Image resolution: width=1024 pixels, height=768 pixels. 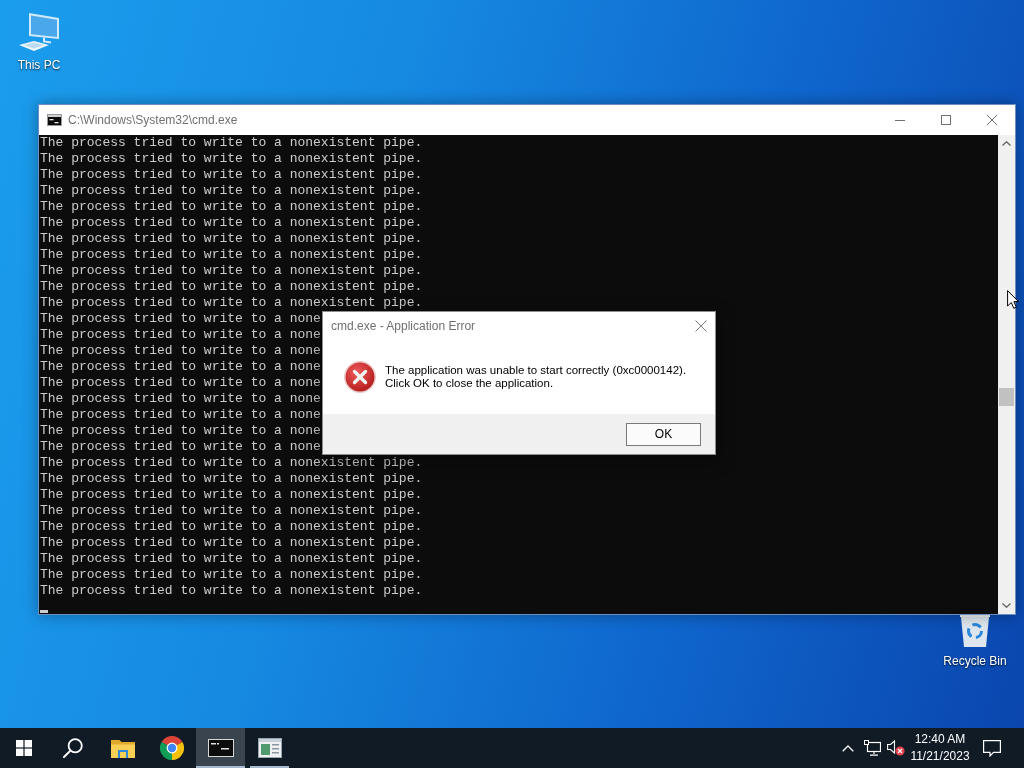 I want to click on minimize-icon, so click(x=900, y=120).